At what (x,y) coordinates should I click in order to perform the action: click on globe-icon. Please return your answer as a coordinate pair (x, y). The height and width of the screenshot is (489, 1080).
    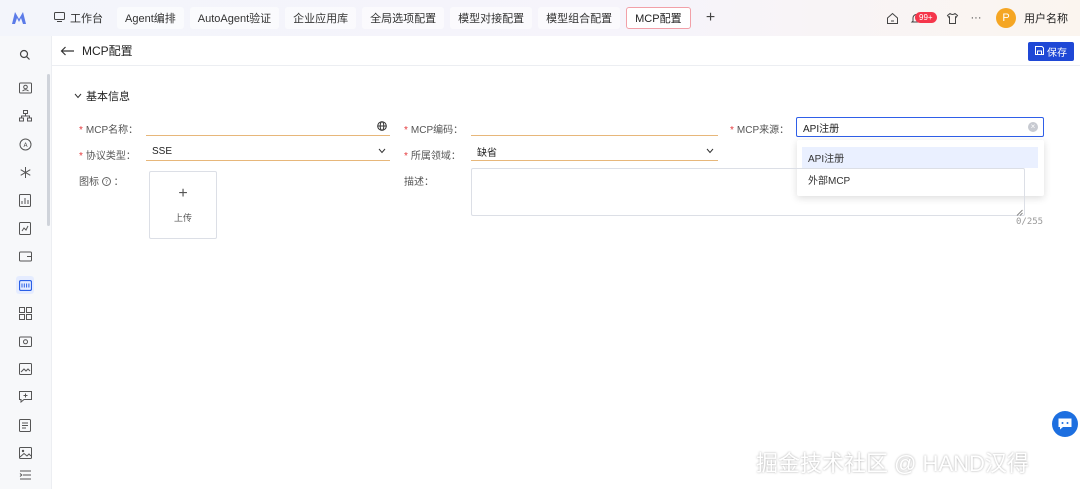
    Looking at the image, I should click on (382, 126).